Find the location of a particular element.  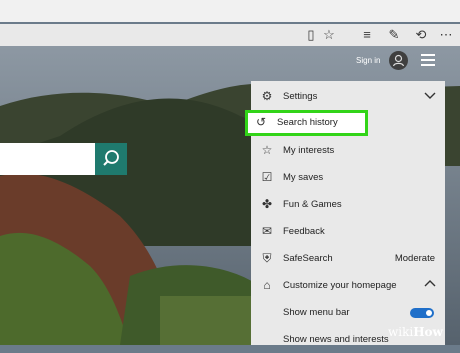

search-button is located at coordinates (111, 159).